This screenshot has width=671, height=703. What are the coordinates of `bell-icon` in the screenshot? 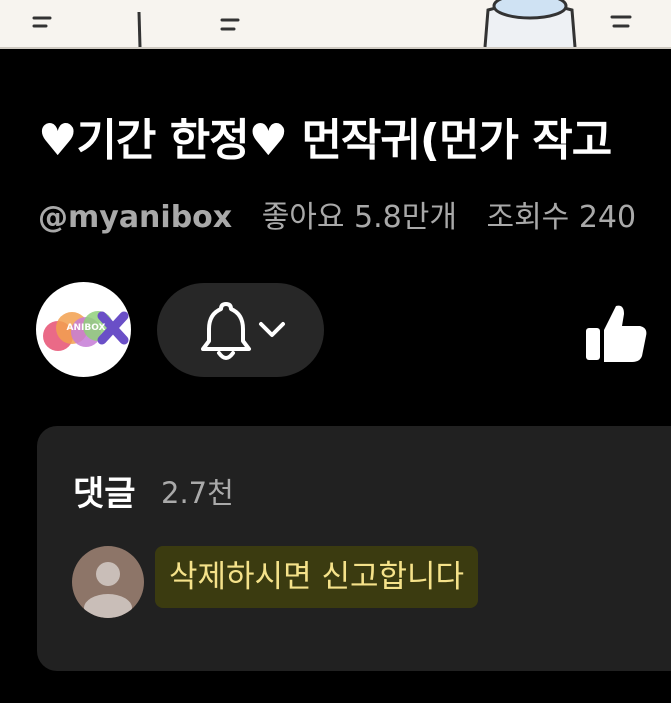 It's located at (226, 331).